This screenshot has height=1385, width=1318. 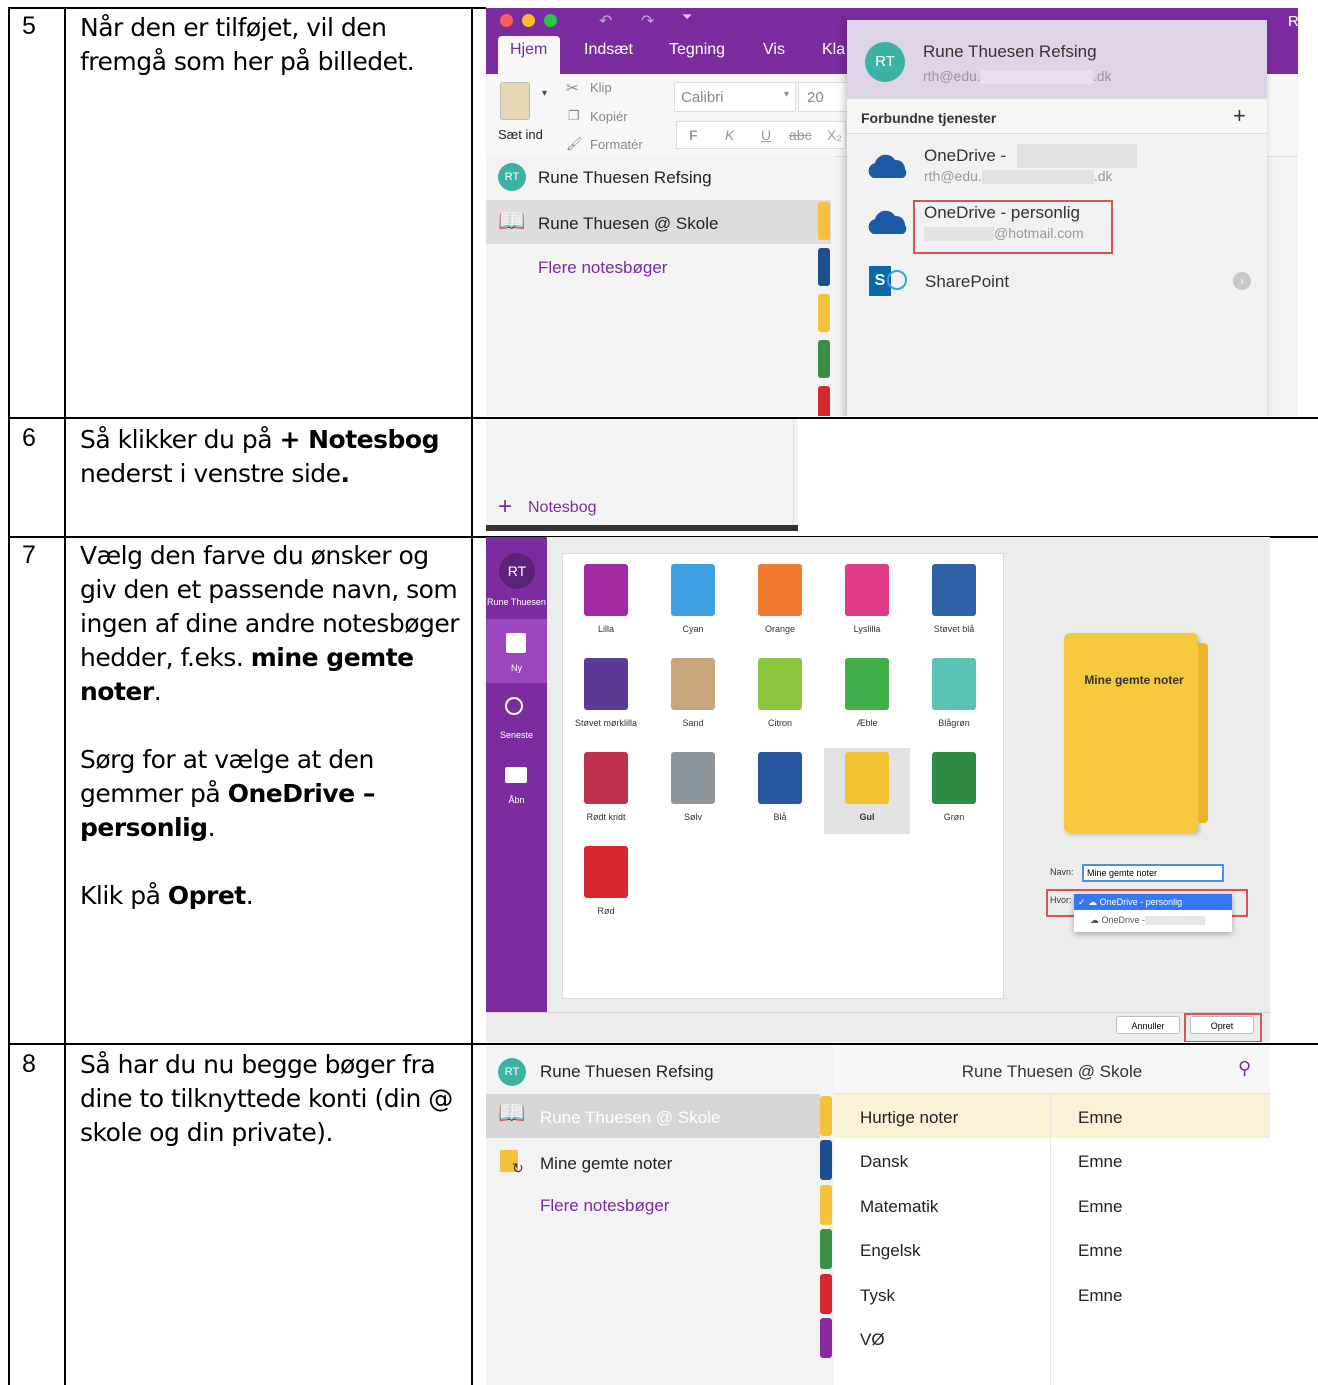 What do you see at coordinates (687, 17) in the screenshot?
I see `customize-toolbar-icon: ⏷` at bounding box center [687, 17].